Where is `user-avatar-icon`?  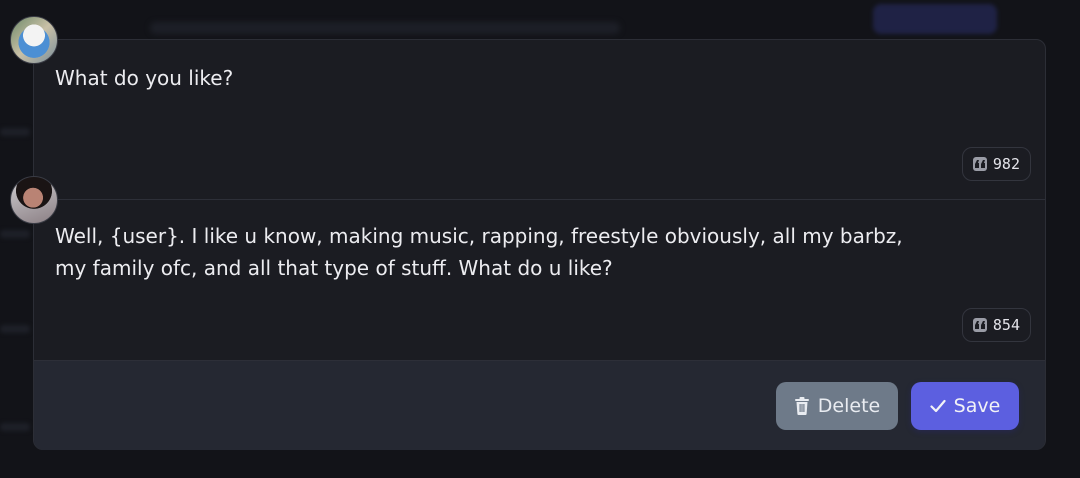
user-avatar-icon is located at coordinates (34, 40).